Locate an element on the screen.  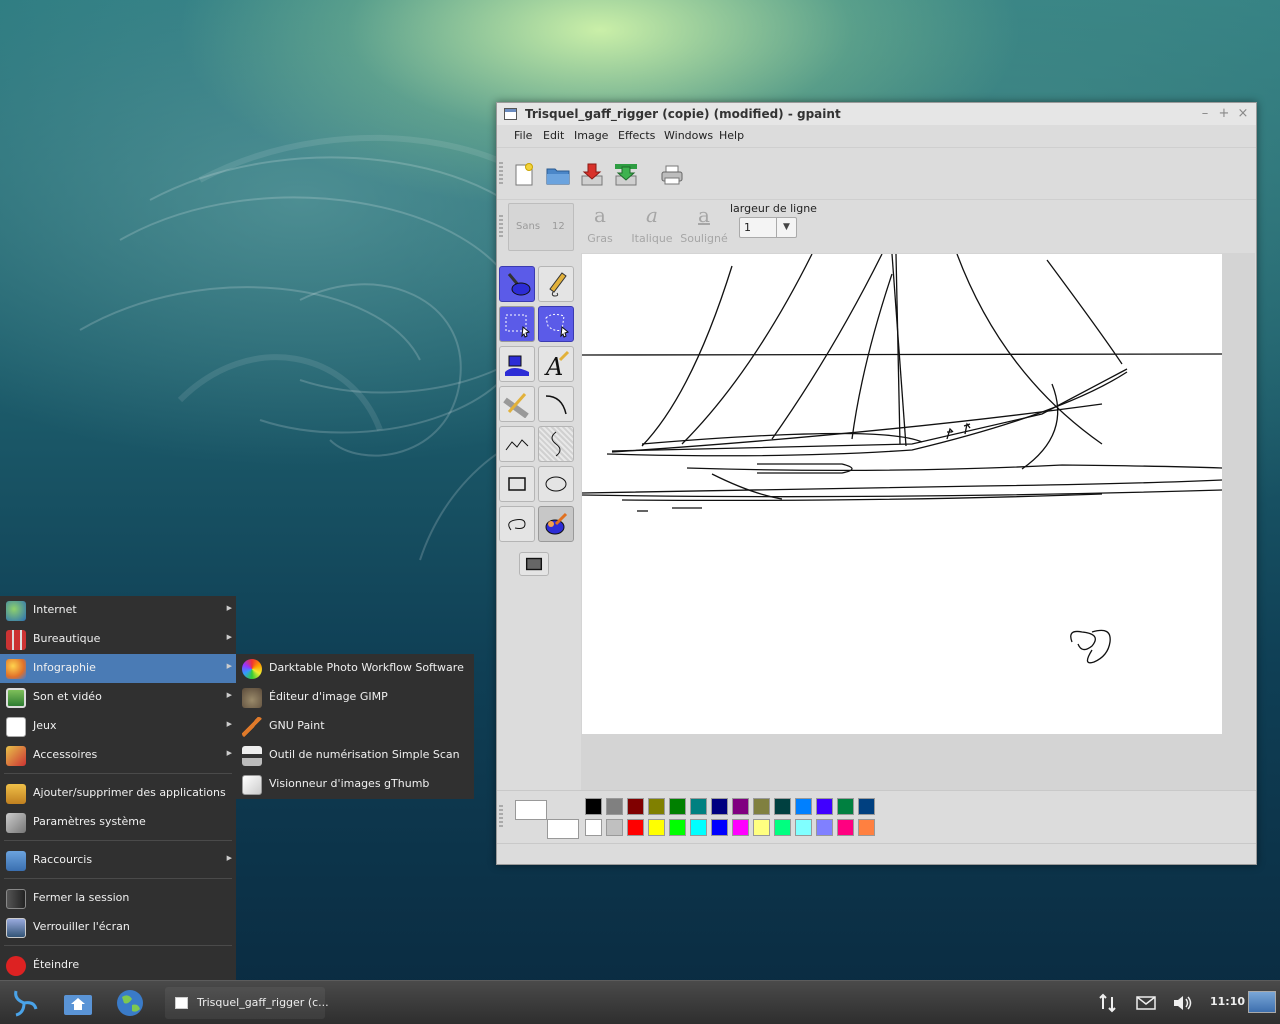
submenu-item-gthumb: Visionneur d'images gThumb is located at coordinates (355, 784).